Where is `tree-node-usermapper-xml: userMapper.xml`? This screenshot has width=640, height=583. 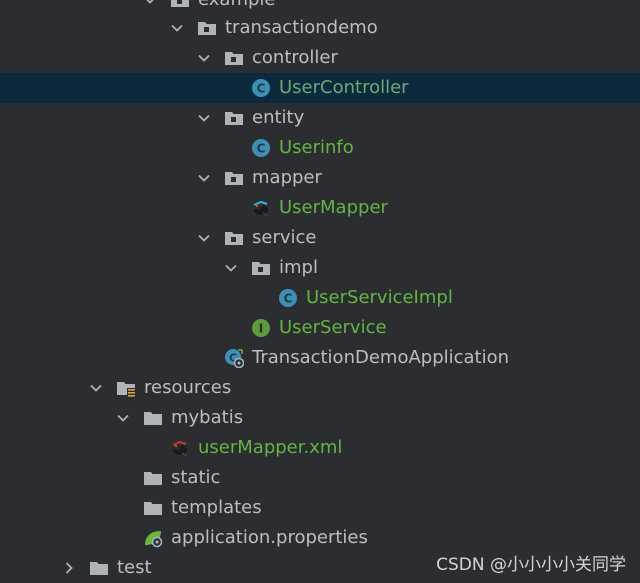
tree-node-usermapper-xml: userMapper.xml is located at coordinates (320, 448).